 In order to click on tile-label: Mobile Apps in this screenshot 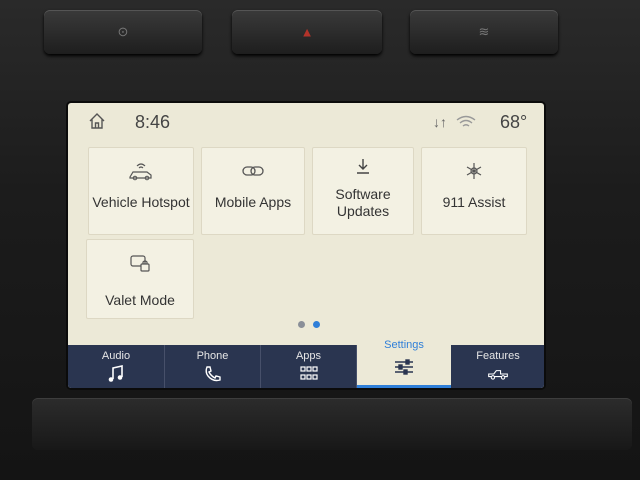, I will do `click(253, 202)`.